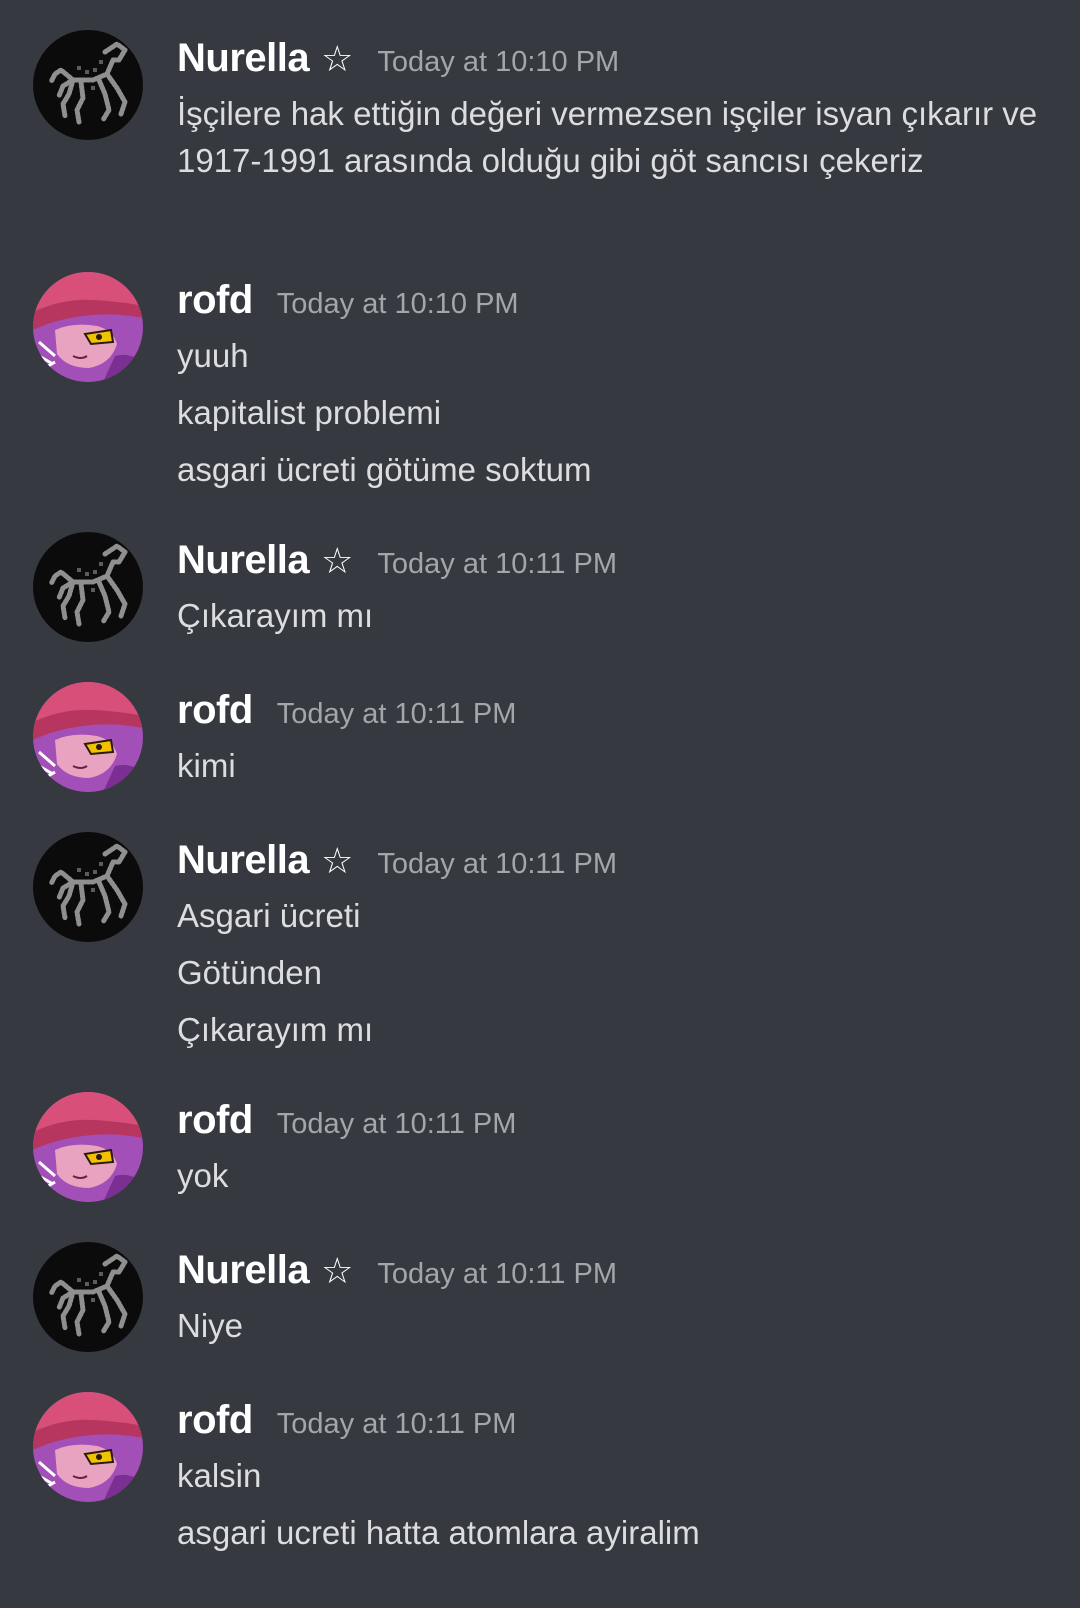 The image size is (1080, 1608). I want to click on message-header: rofd Today at 10:10 PM, so click(348, 303).